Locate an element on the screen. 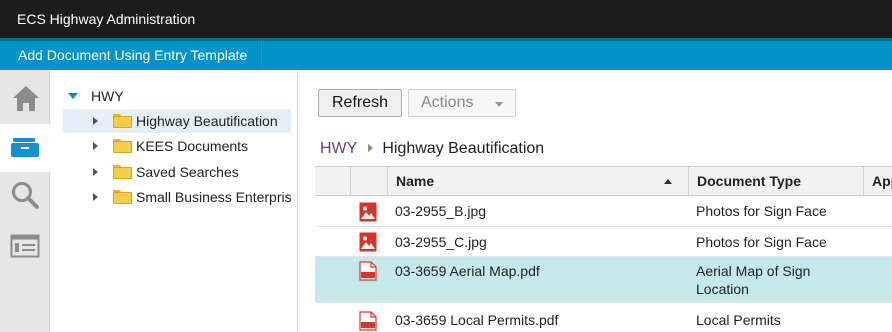 The image size is (892, 332). icon-column is located at coordinates (368, 181).